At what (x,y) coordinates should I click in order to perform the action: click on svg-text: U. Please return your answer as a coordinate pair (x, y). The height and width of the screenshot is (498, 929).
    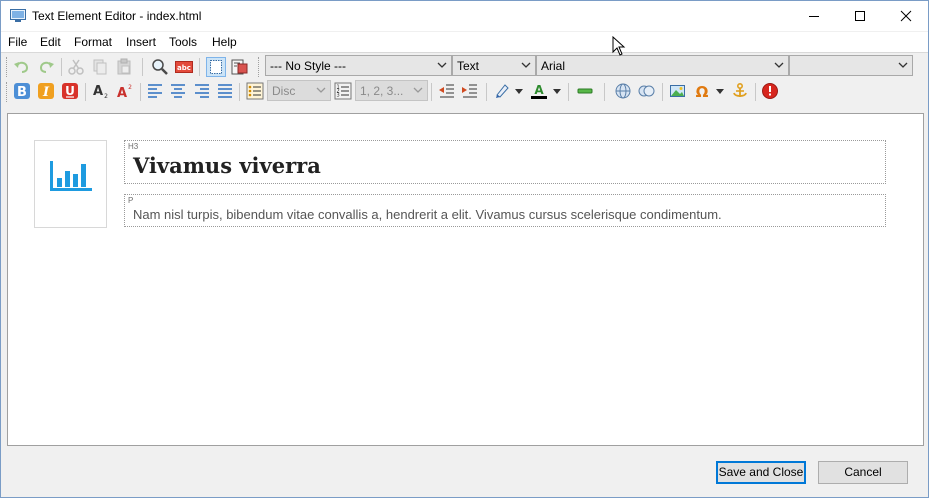
    Looking at the image, I should click on (70, 91).